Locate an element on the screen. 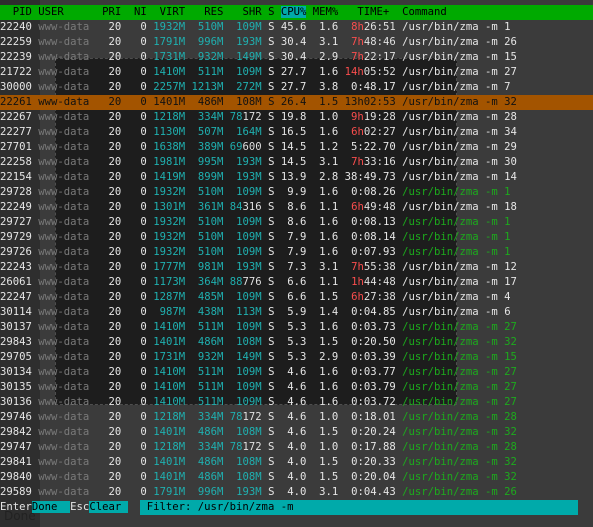 This screenshot has height=527, width=593. cell-cmd: /usr/bin/zma -m 7 is located at coordinates (456, 87).